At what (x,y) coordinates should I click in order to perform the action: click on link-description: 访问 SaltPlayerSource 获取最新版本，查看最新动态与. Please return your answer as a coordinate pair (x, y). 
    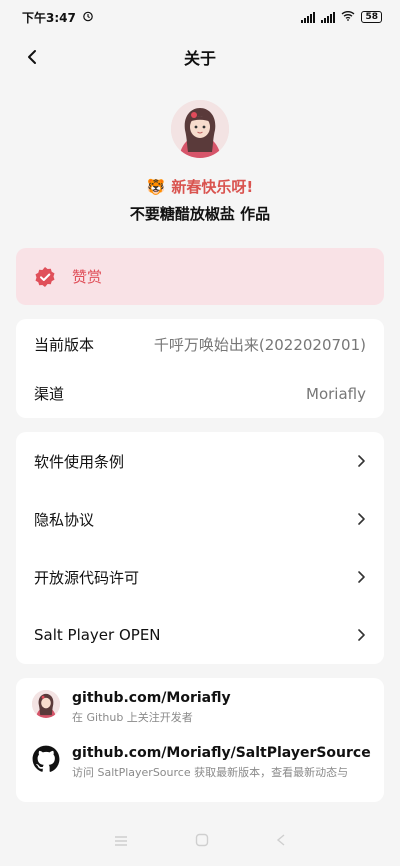
    Looking at the image, I should click on (210, 772).